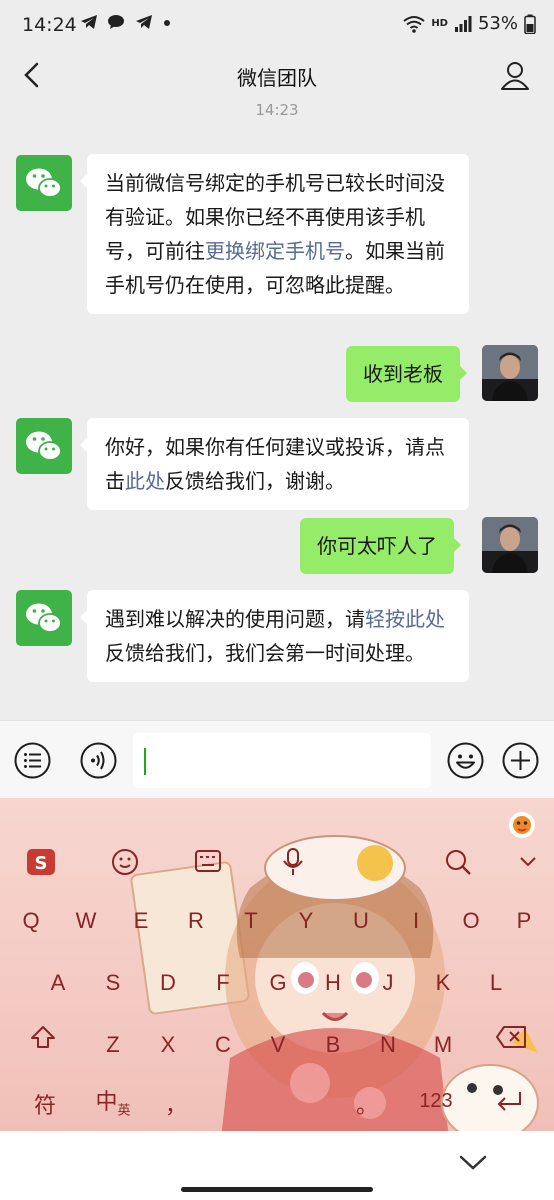  I want to click on shift-key, so click(43, 1039).